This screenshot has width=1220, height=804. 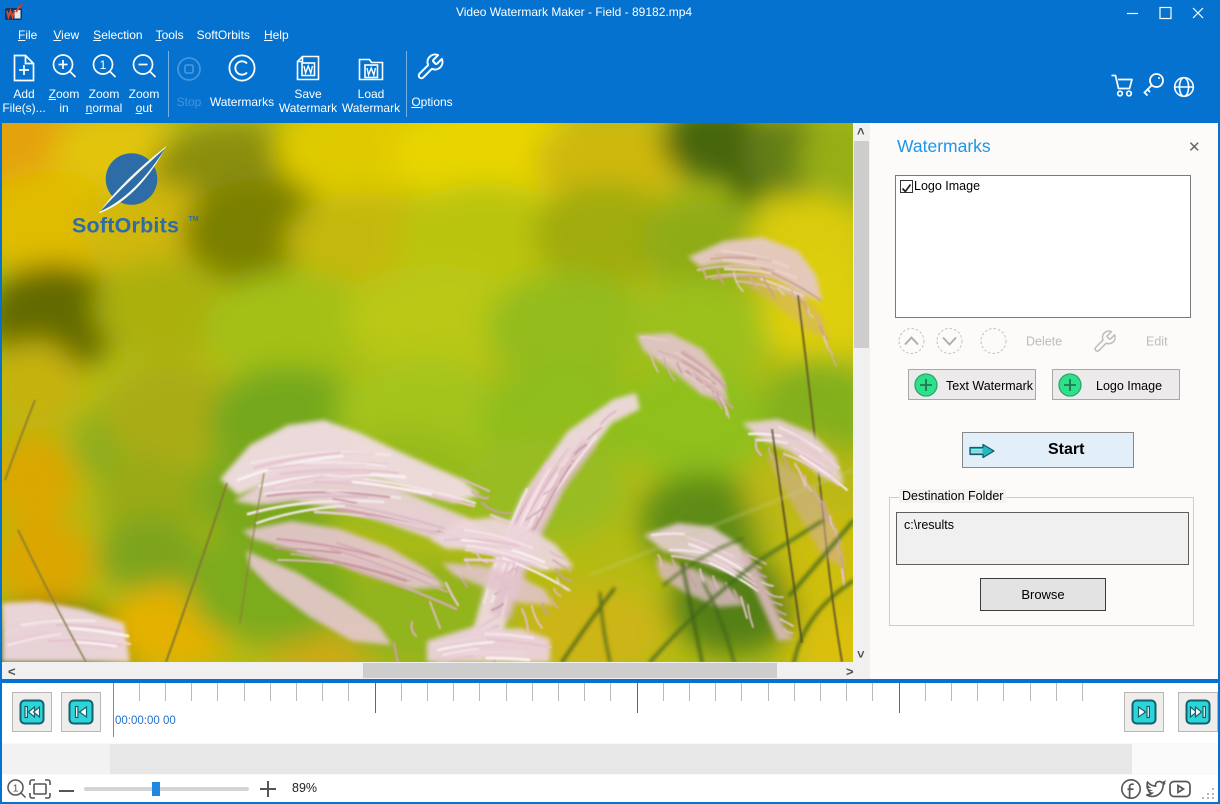 I want to click on svg-text: Delete, so click(x=1044, y=342).